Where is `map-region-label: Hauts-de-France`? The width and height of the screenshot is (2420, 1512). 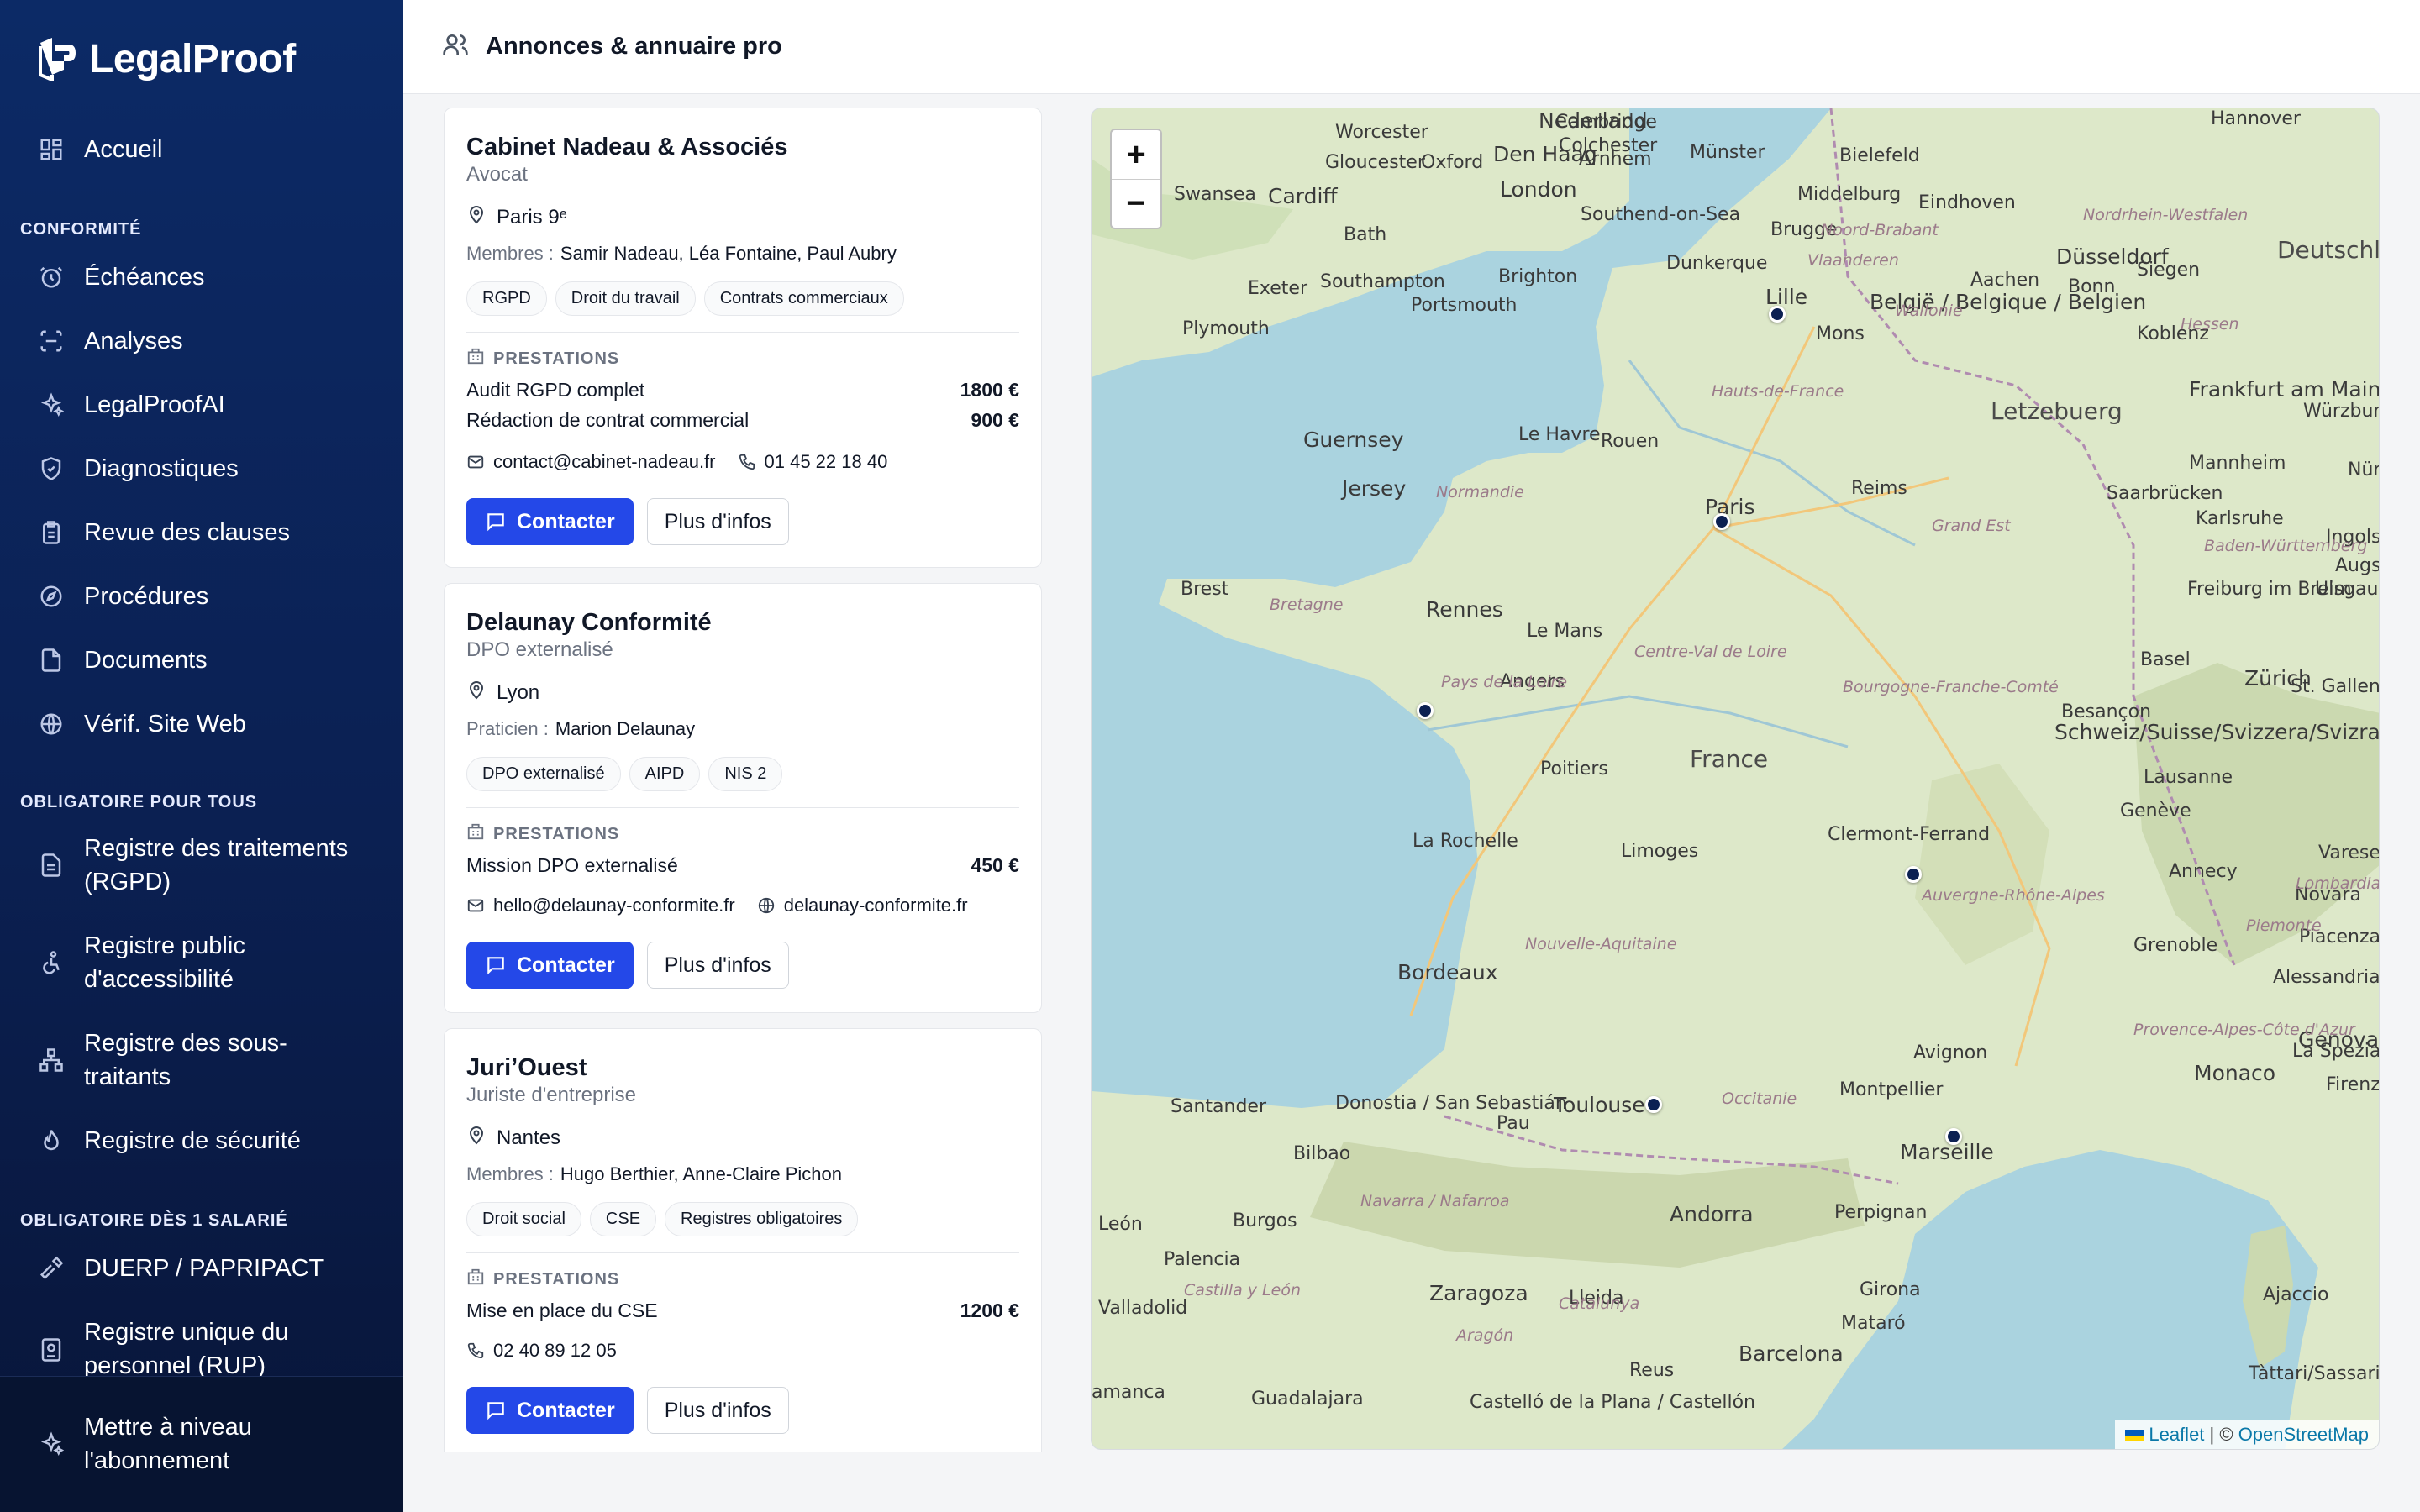 map-region-label: Hauts-de-France is located at coordinates (1778, 391).